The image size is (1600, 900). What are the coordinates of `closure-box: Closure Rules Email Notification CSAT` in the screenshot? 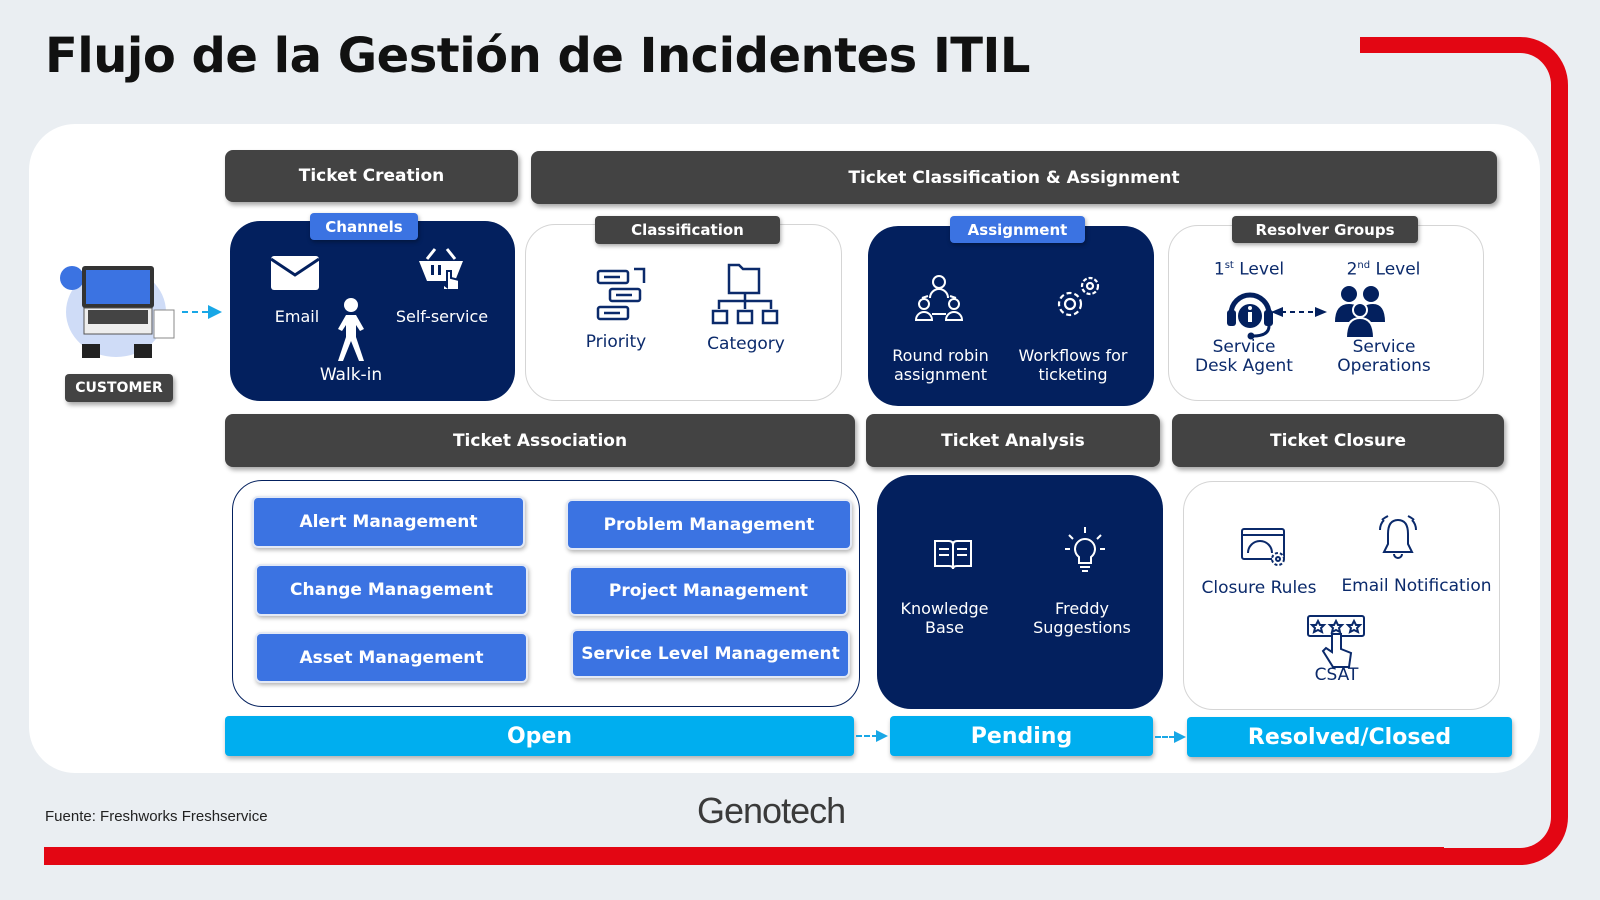 It's located at (1341, 595).